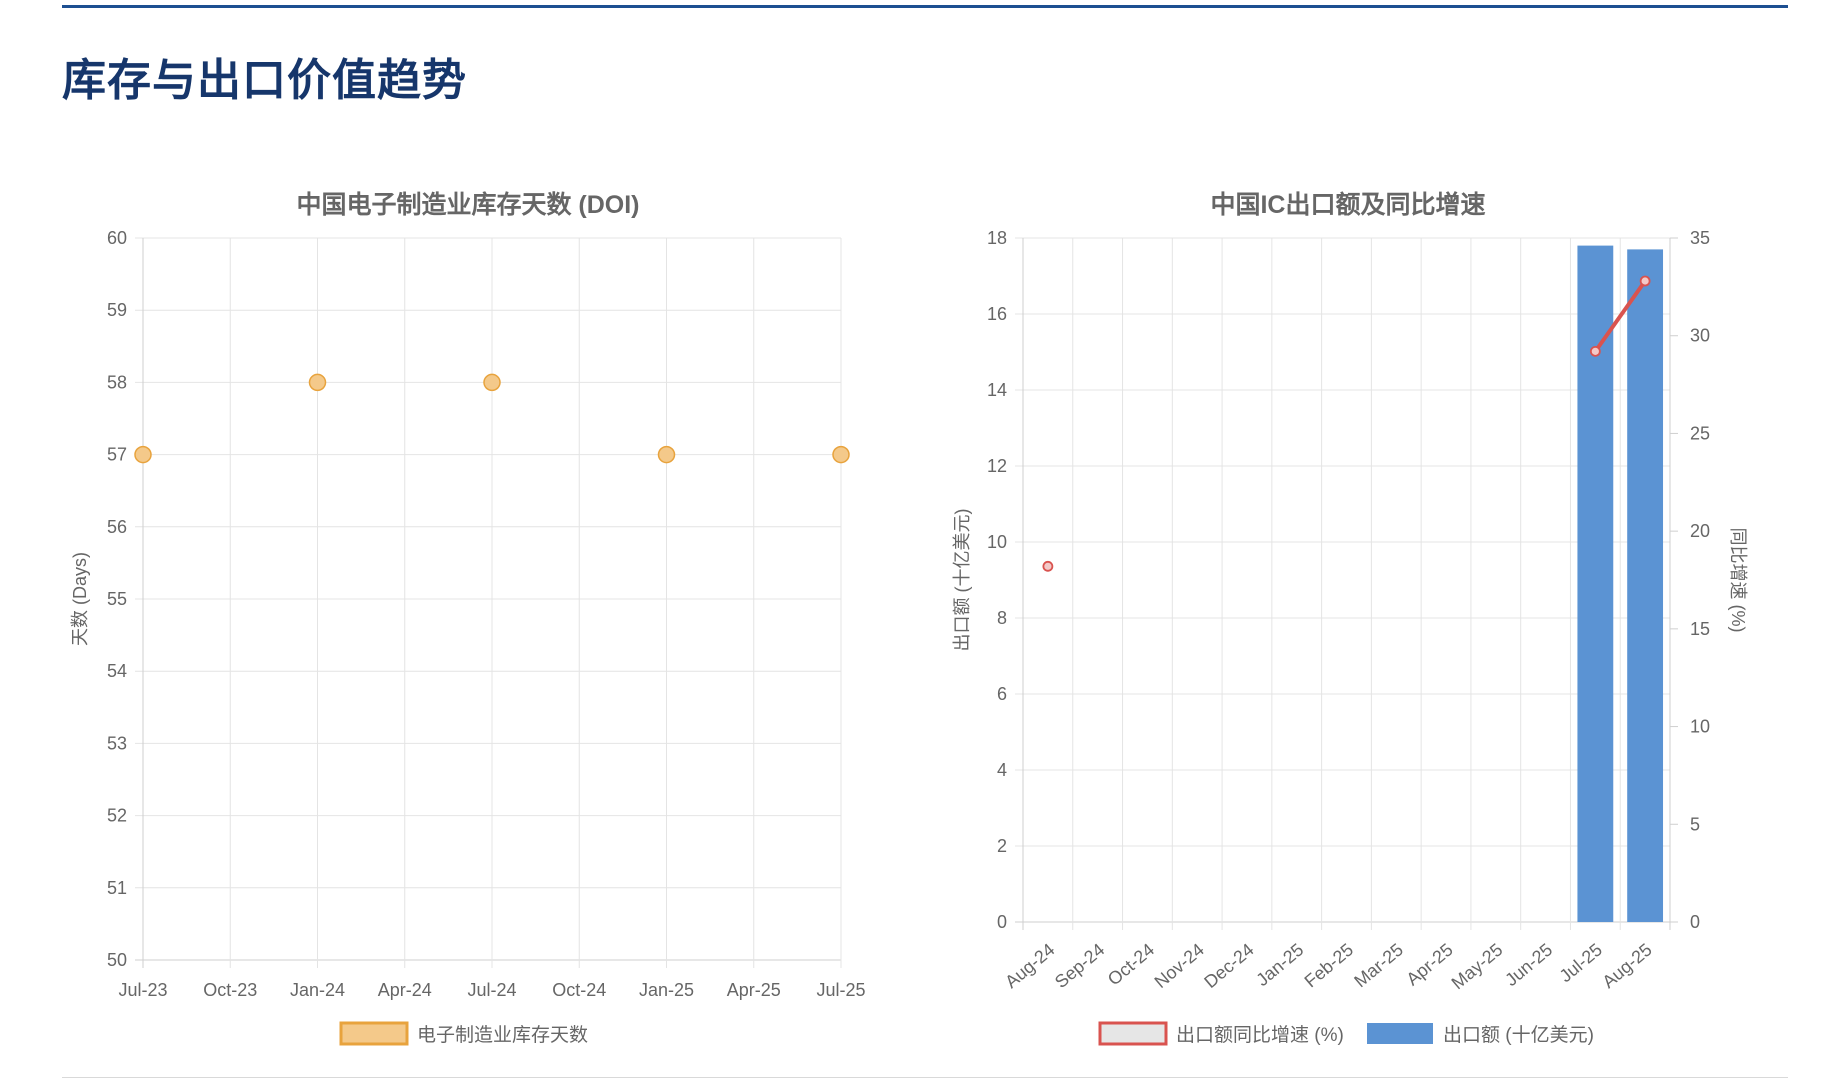 The height and width of the screenshot is (1080, 1835). What do you see at coordinates (467, 205) in the screenshot?
I see `doi-chart-title: 中国电子制造业库存天数 (DOI)` at bounding box center [467, 205].